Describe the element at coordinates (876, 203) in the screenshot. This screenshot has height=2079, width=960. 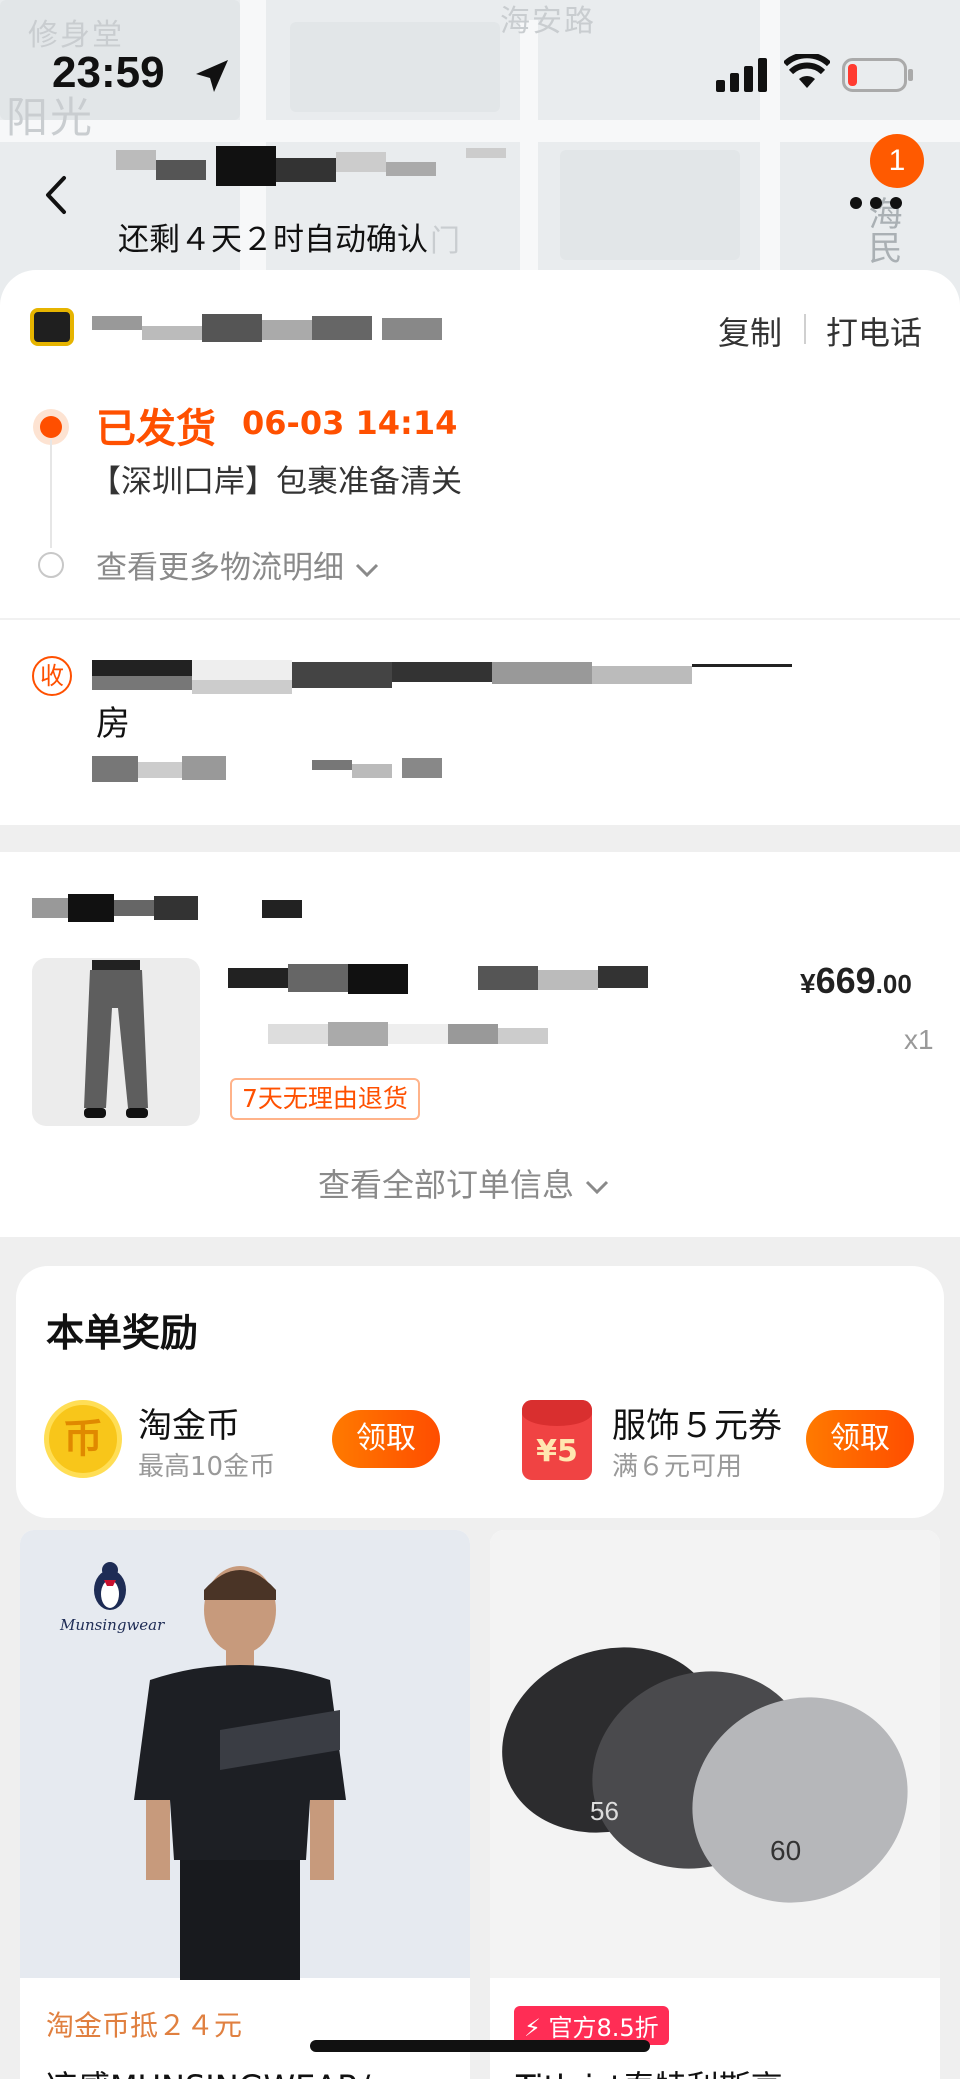
I see `more-options-icon` at that location.